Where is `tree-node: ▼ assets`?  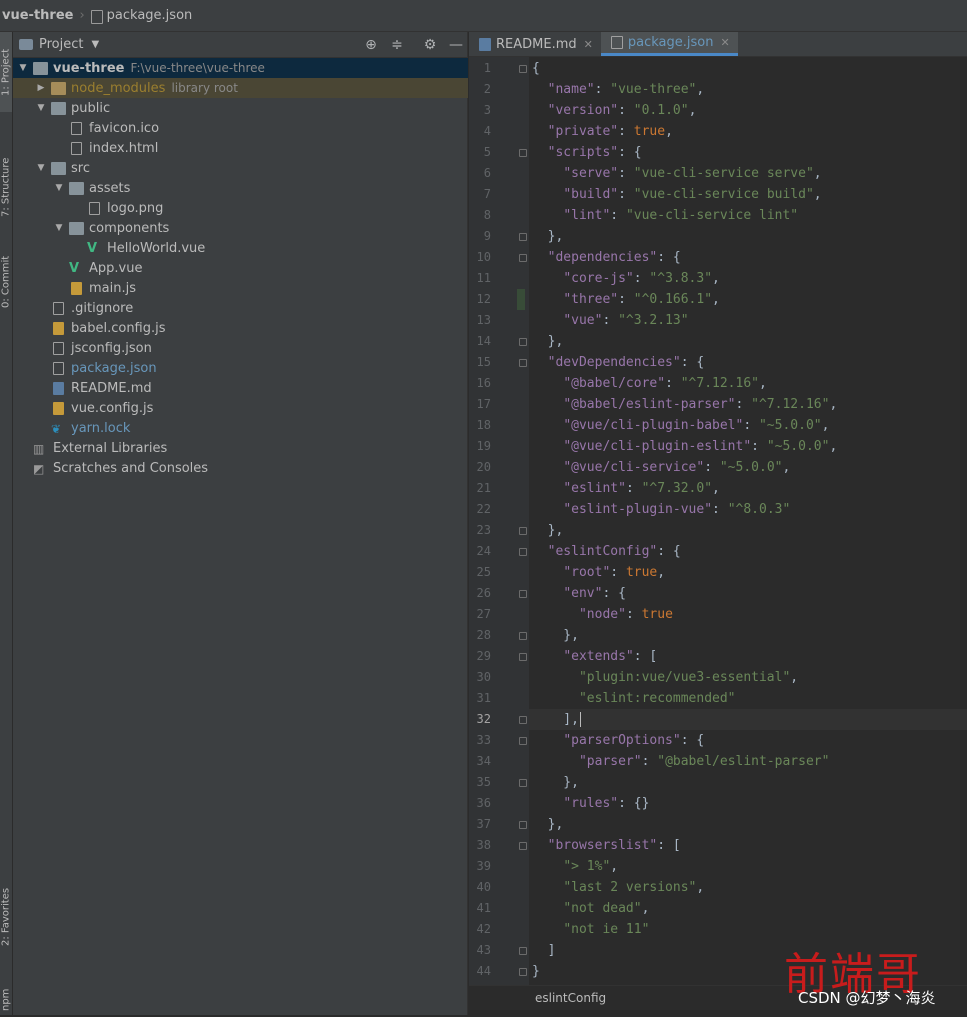
tree-node: ▼ assets is located at coordinates (240, 188).